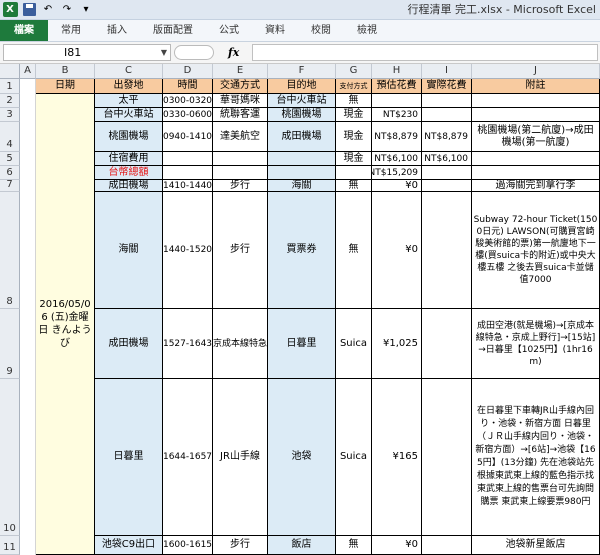  Describe the element at coordinates (354, 115) in the screenshot. I see `cell-g3: 現金` at that location.